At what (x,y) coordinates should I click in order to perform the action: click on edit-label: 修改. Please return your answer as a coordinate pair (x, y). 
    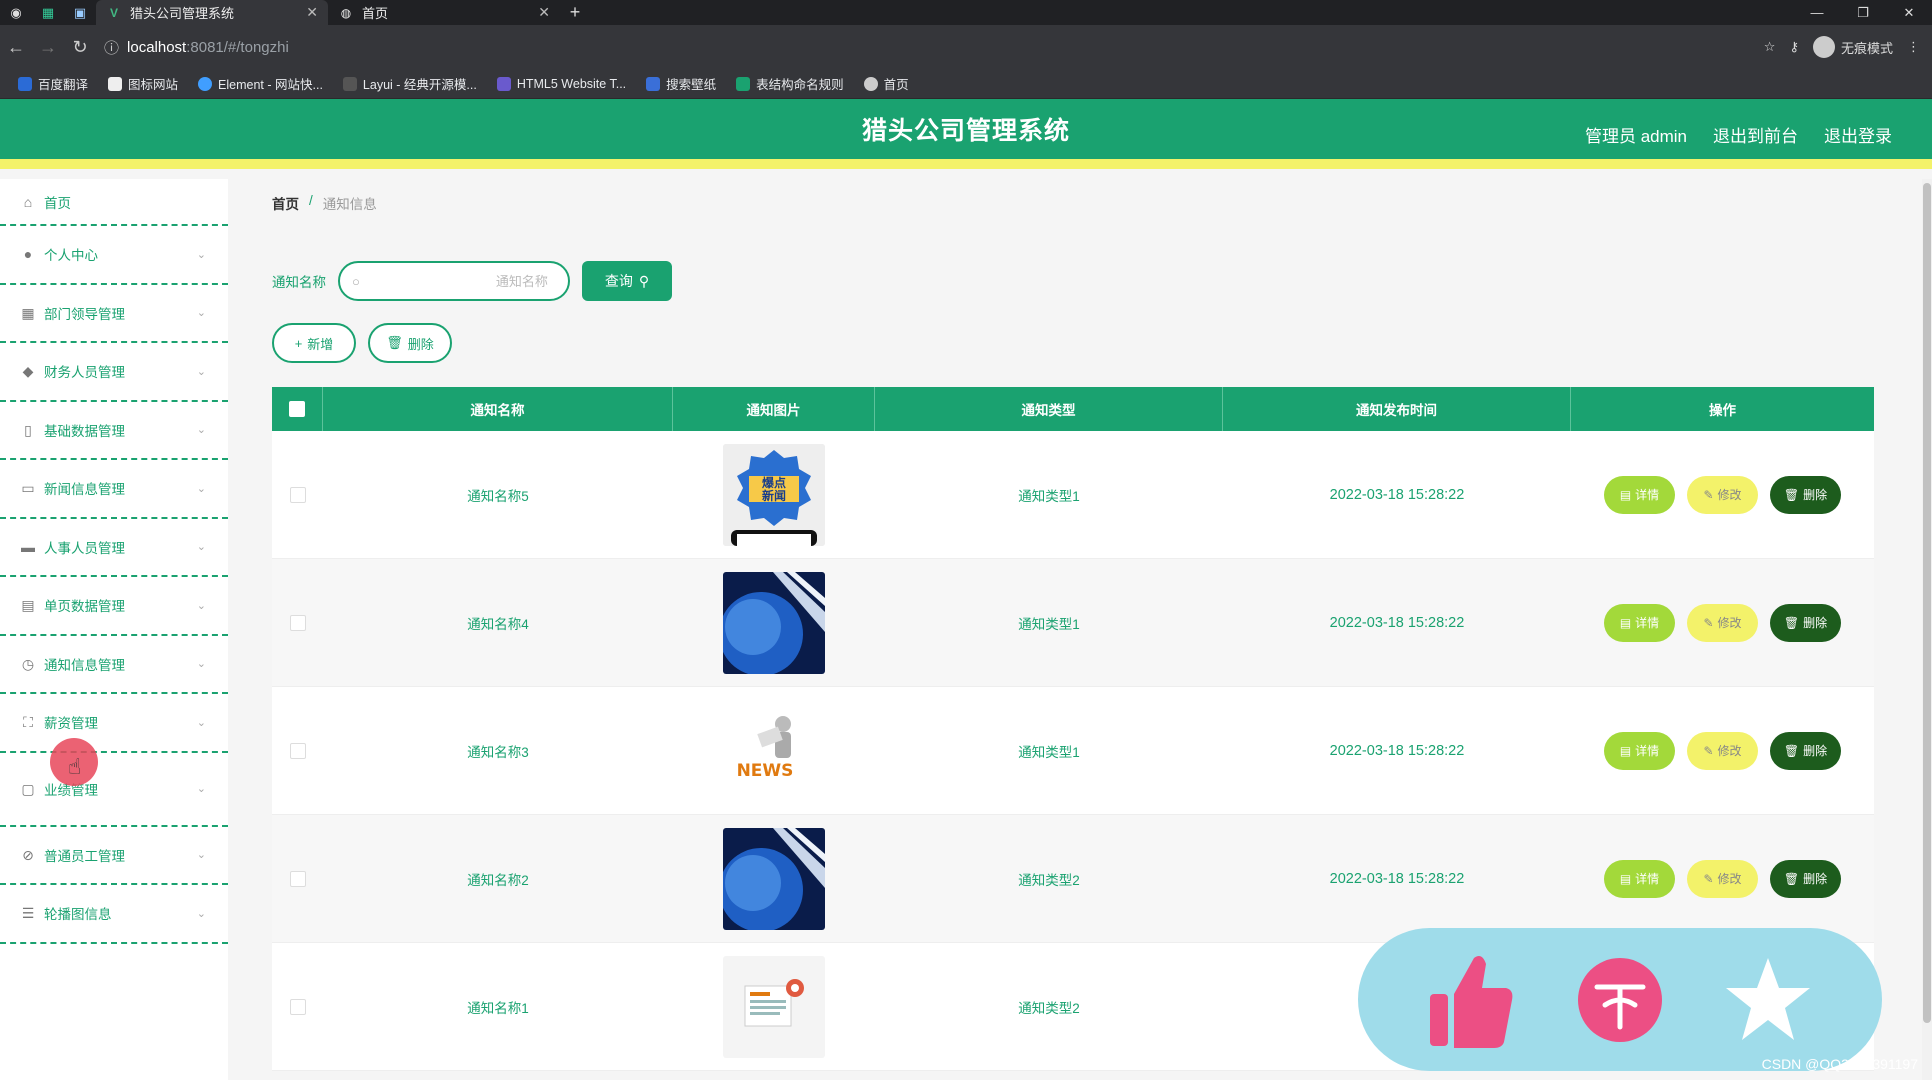
    Looking at the image, I should click on (1729, 879).